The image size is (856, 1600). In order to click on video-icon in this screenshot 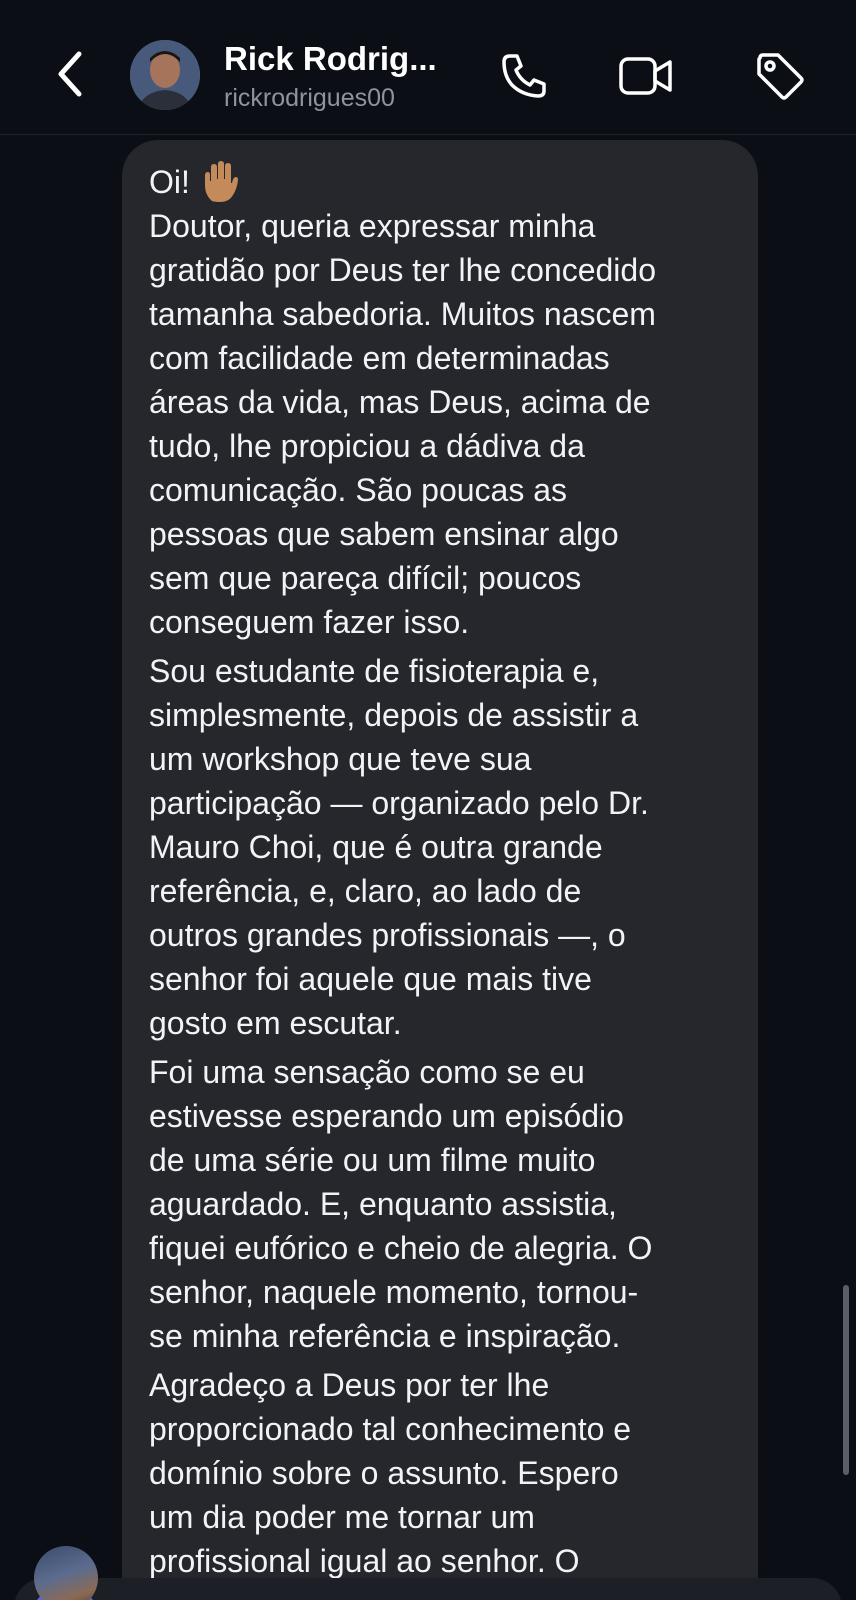, I will do `click(645, 76)`.